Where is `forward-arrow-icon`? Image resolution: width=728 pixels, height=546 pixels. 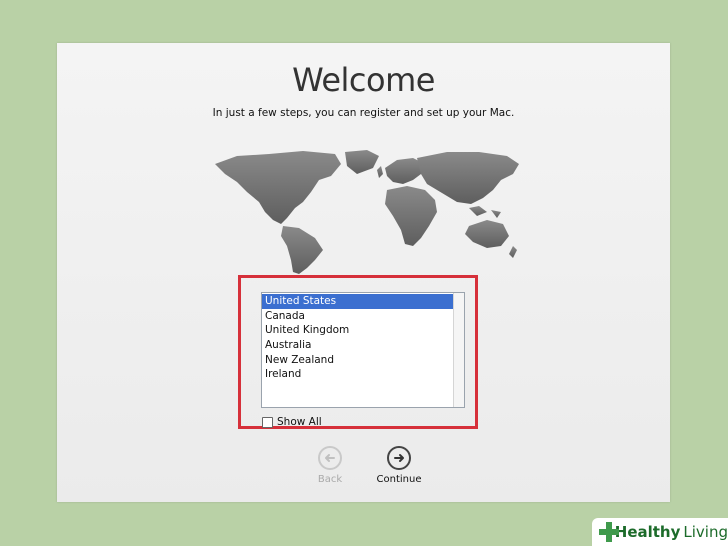 forward-arrow-icon is located at coordinates (399, 458).